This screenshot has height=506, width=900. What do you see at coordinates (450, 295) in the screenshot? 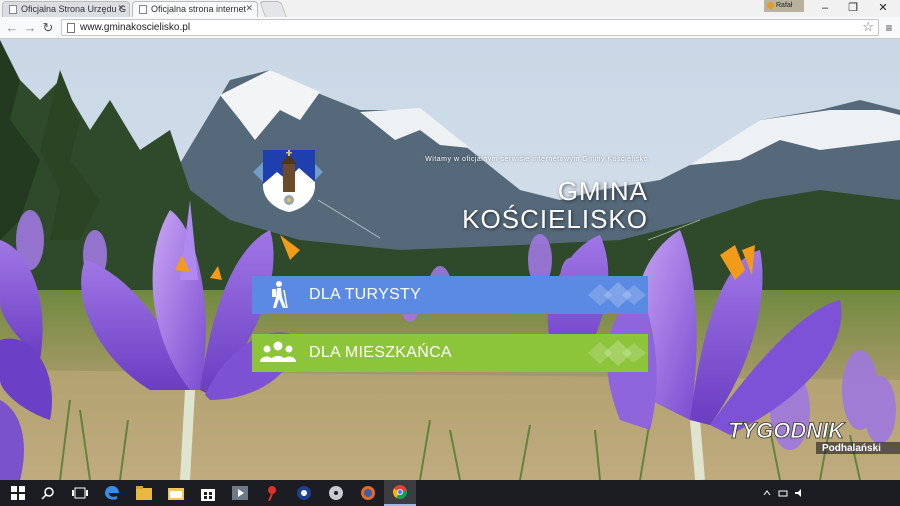
I see `tourist-portal-button: DLA TURYSTY` at bounding box center [450, 295].